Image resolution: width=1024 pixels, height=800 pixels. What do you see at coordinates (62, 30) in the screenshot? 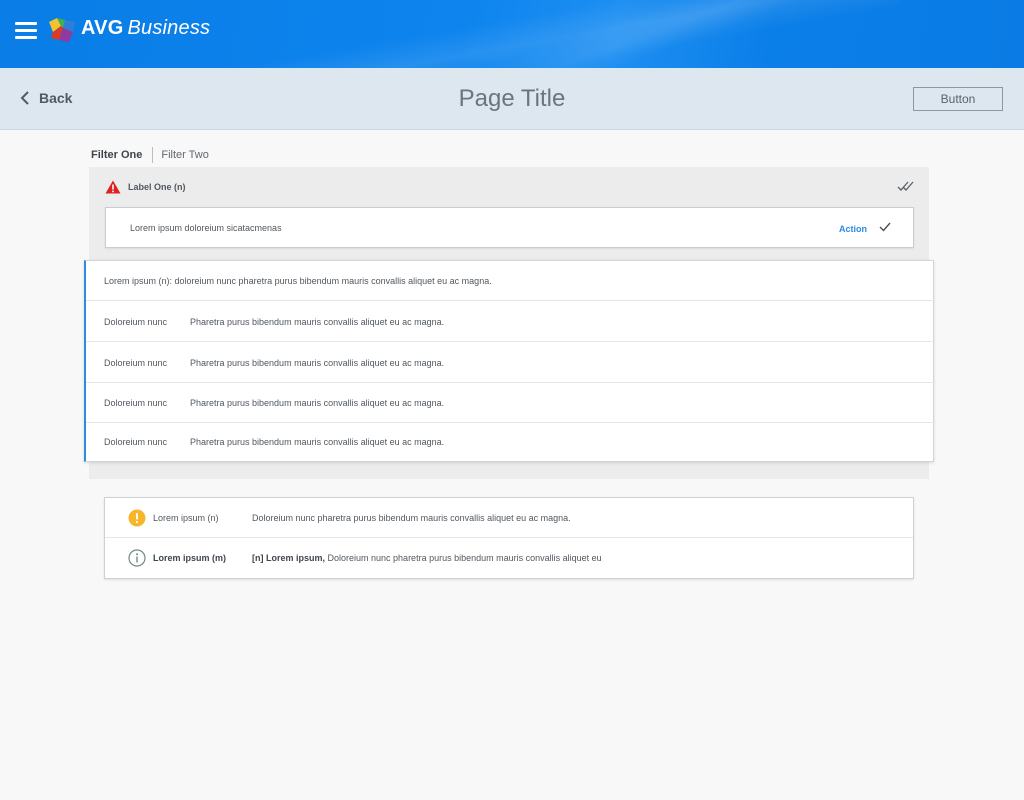
I see `avg-logo-icon` at bounding box center [62, 30].